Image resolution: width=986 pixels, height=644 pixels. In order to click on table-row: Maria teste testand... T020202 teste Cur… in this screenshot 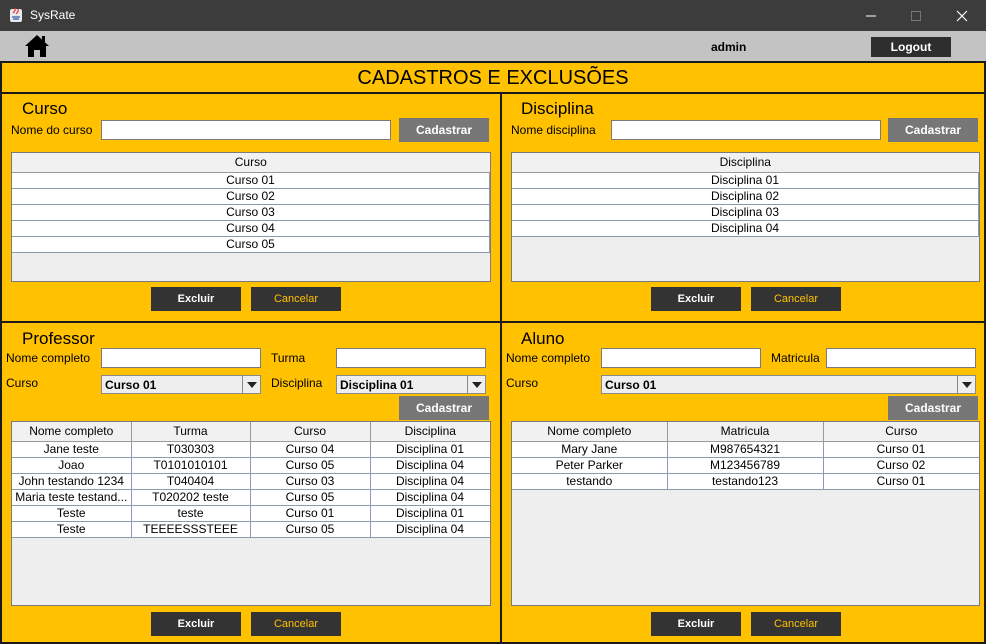, I will do `click(251, 497)`.